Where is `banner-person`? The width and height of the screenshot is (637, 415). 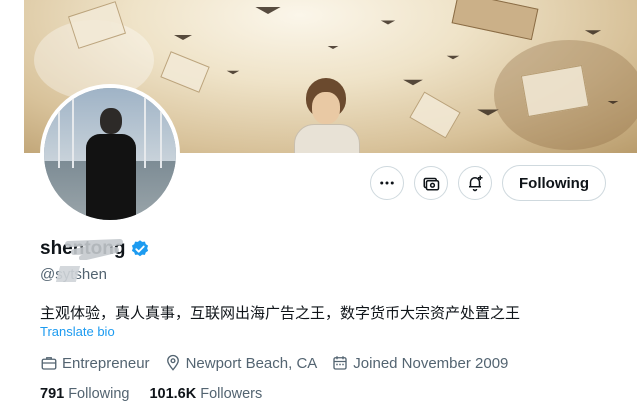 banner-person is located at coordinates (326, 115).